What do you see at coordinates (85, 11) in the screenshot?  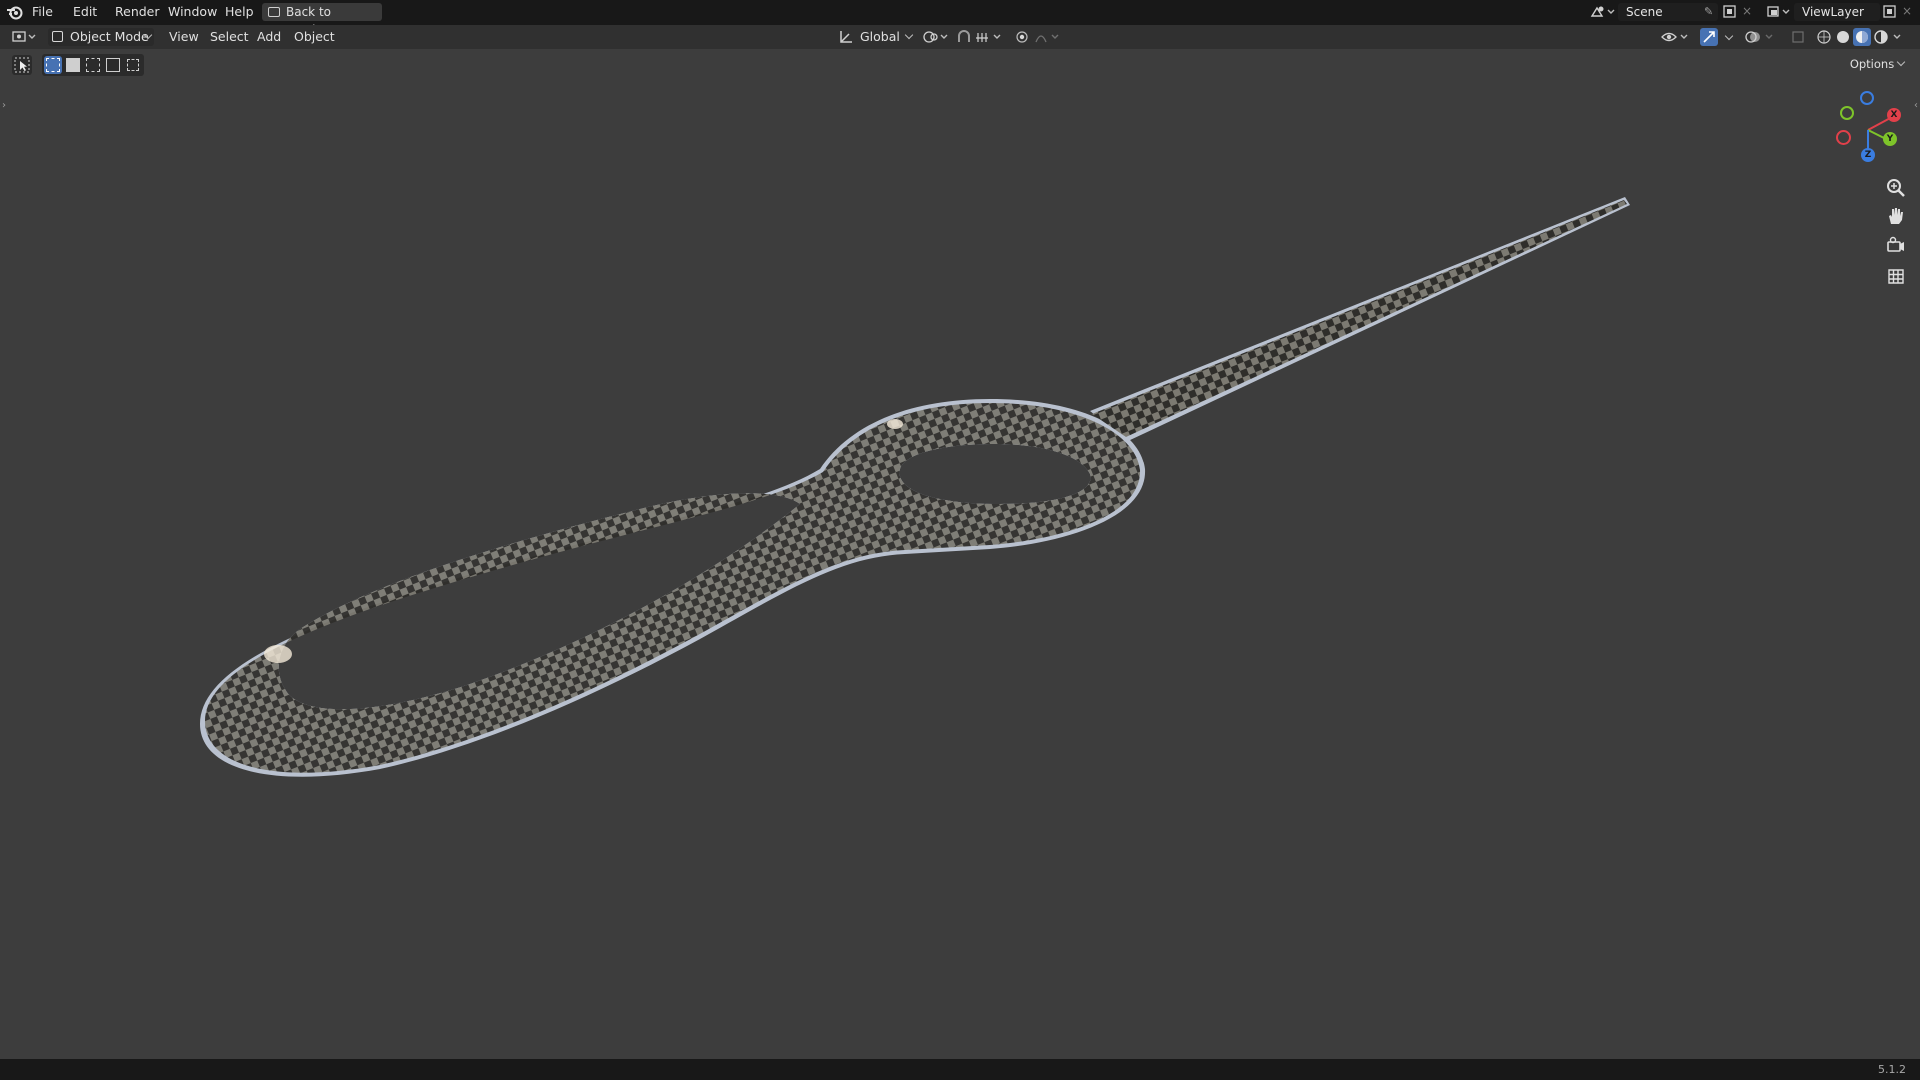 I see `menu-edit: Edit` at bounding box center [85, 11].